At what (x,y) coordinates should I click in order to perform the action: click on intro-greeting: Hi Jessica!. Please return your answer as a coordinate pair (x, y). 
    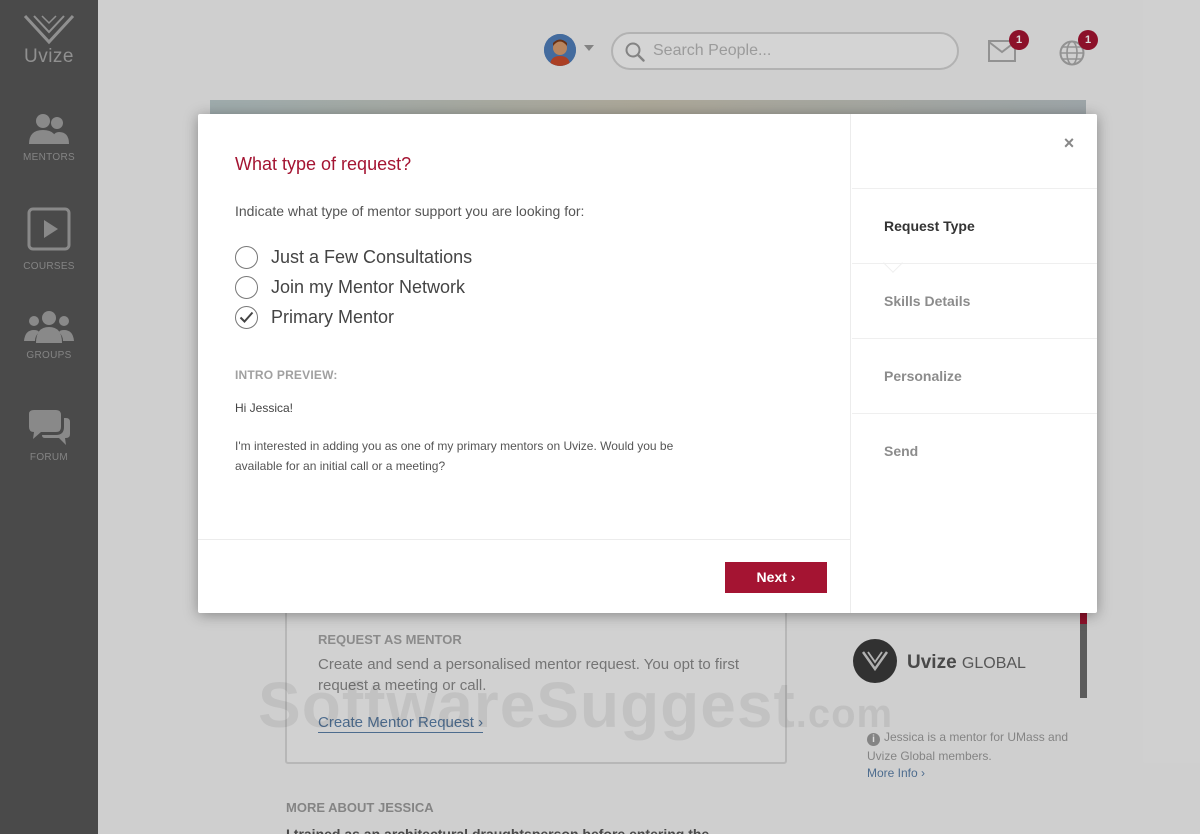
    Looking at the image, I should click on (264, 408).